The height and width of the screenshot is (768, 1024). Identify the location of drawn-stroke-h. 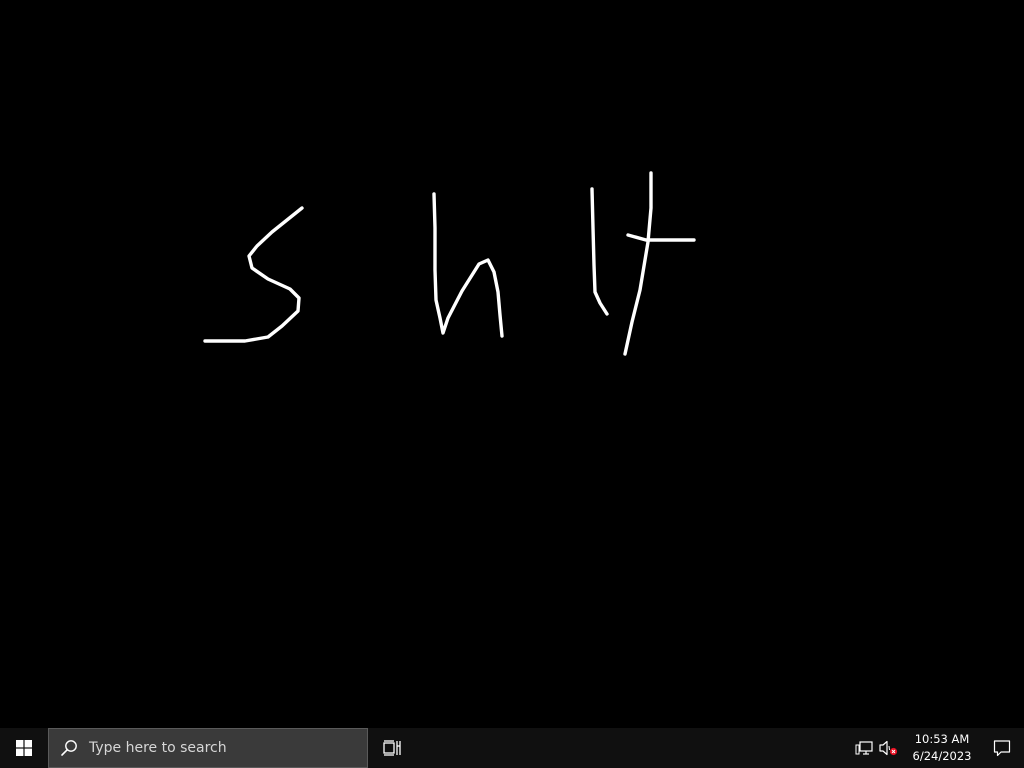
(468, 265).